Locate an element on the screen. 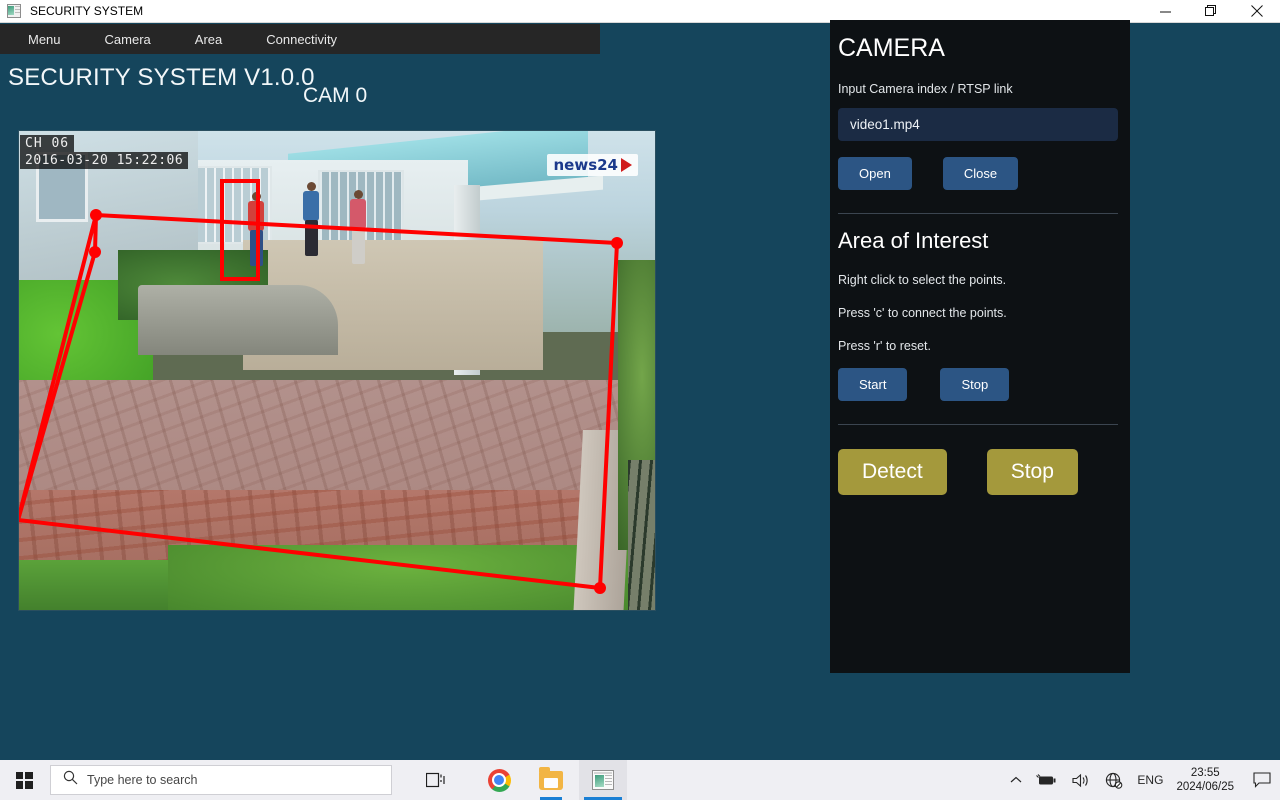 The image size is (1280, 800). area-start-button: Start is located at coordinates (873, 384).